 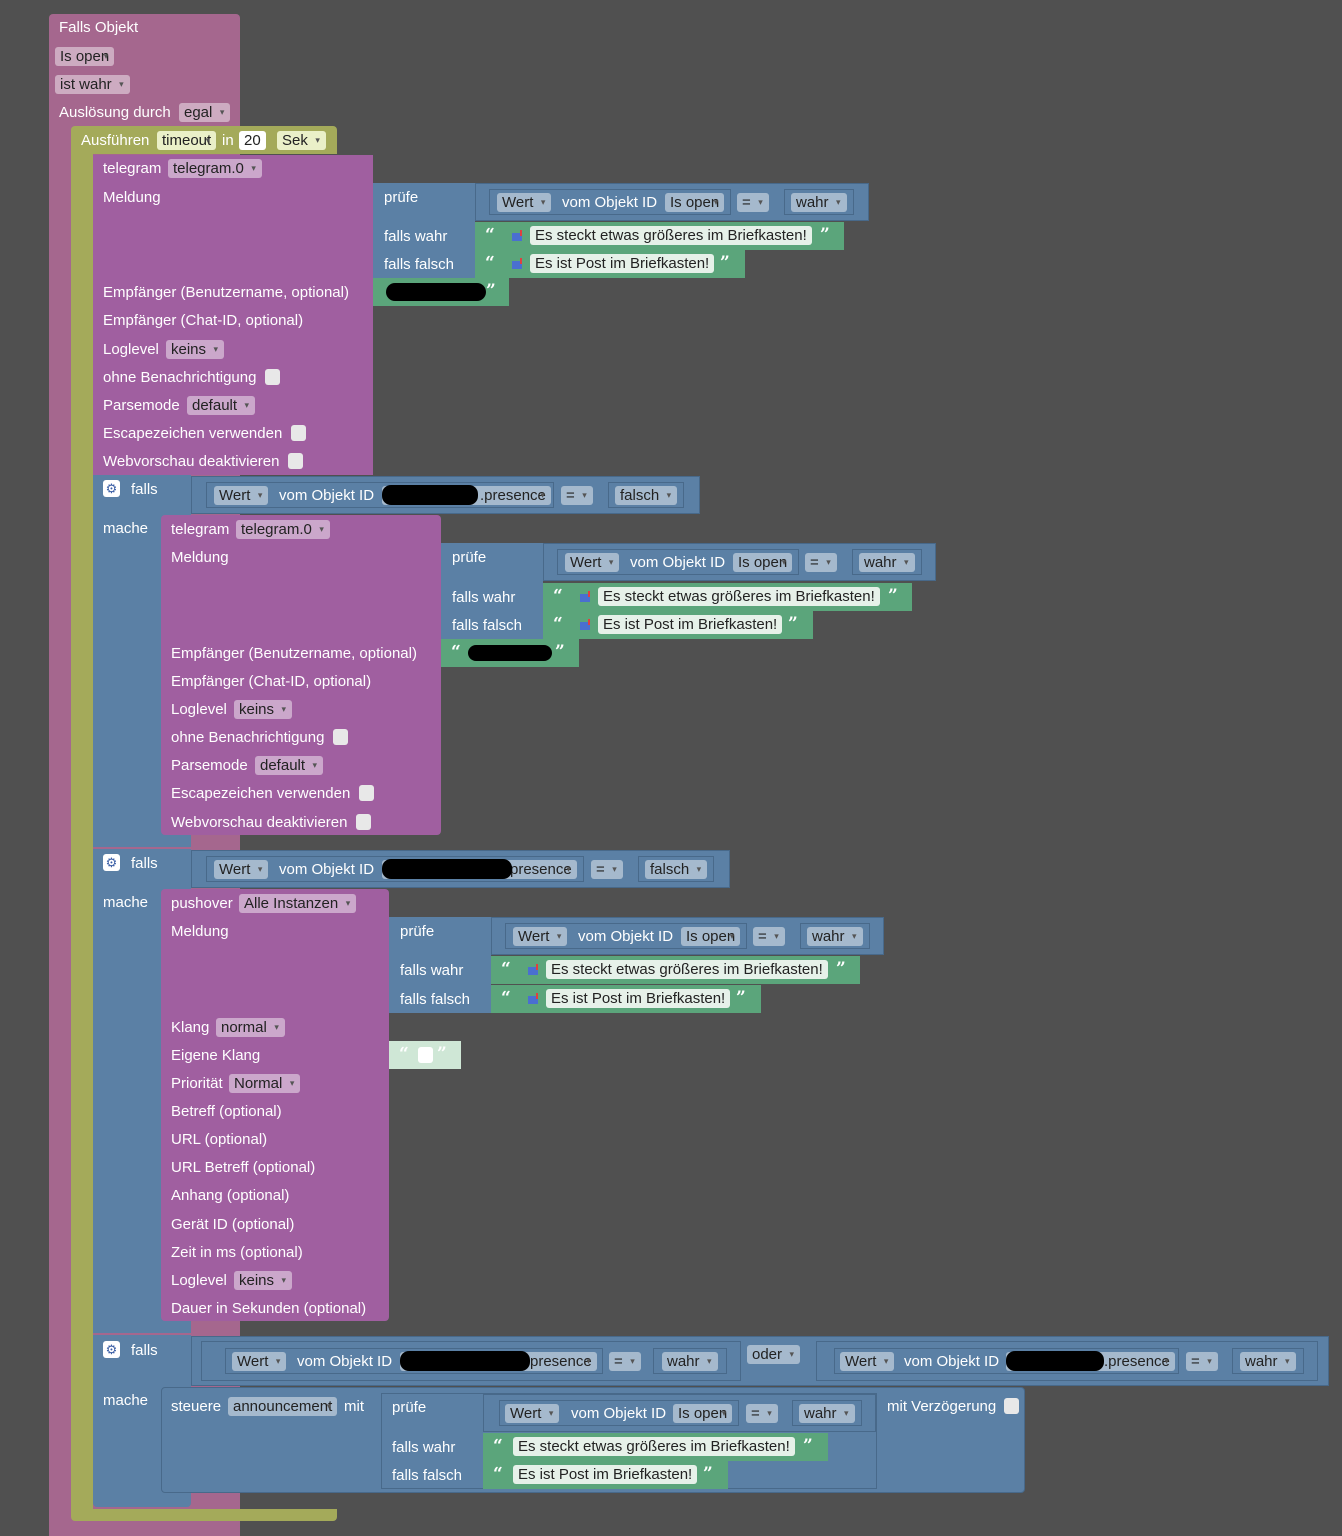 I want to click on empfaenger-chat-label: Empfänger (Chat-ID, optional), so click(x=203, y=320).